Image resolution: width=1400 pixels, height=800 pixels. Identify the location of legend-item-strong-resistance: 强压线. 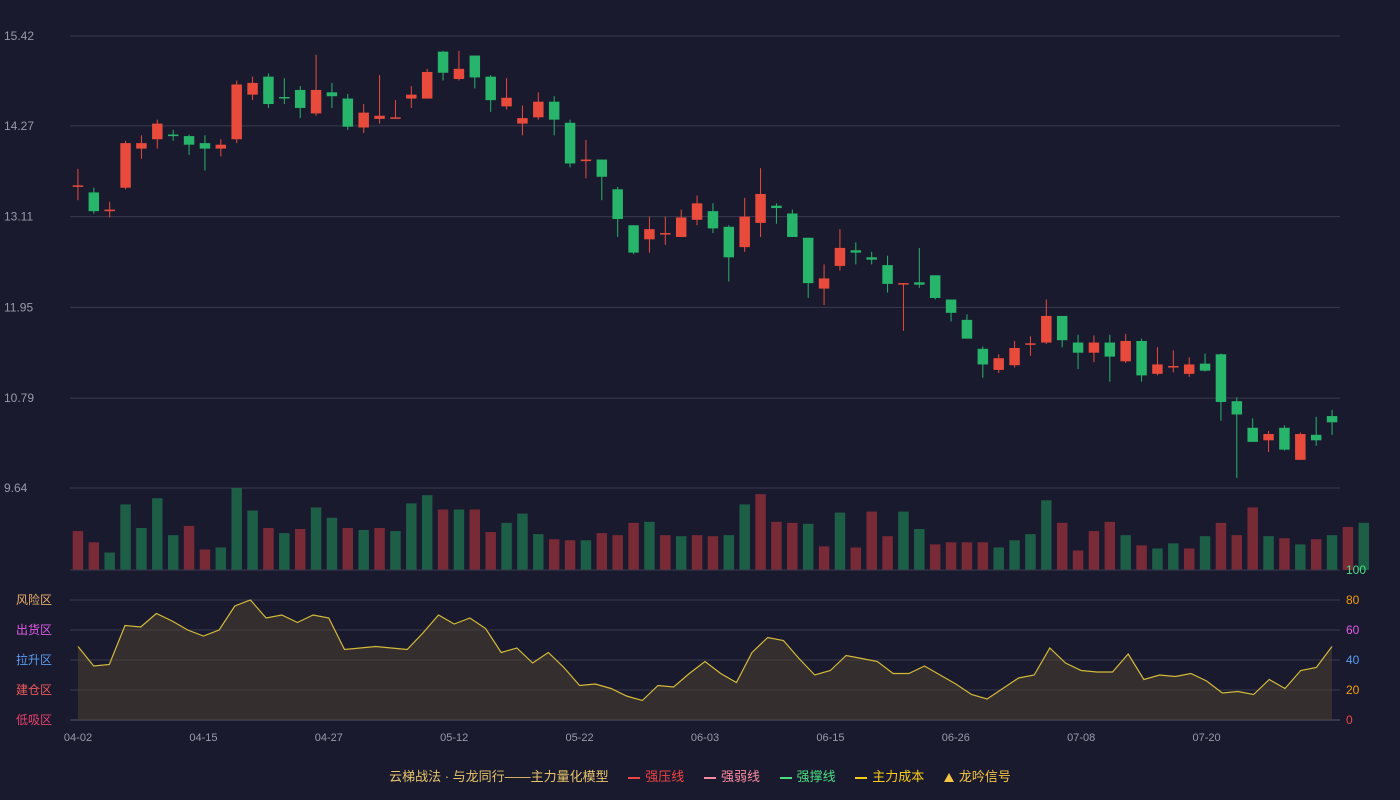
(656, 775).